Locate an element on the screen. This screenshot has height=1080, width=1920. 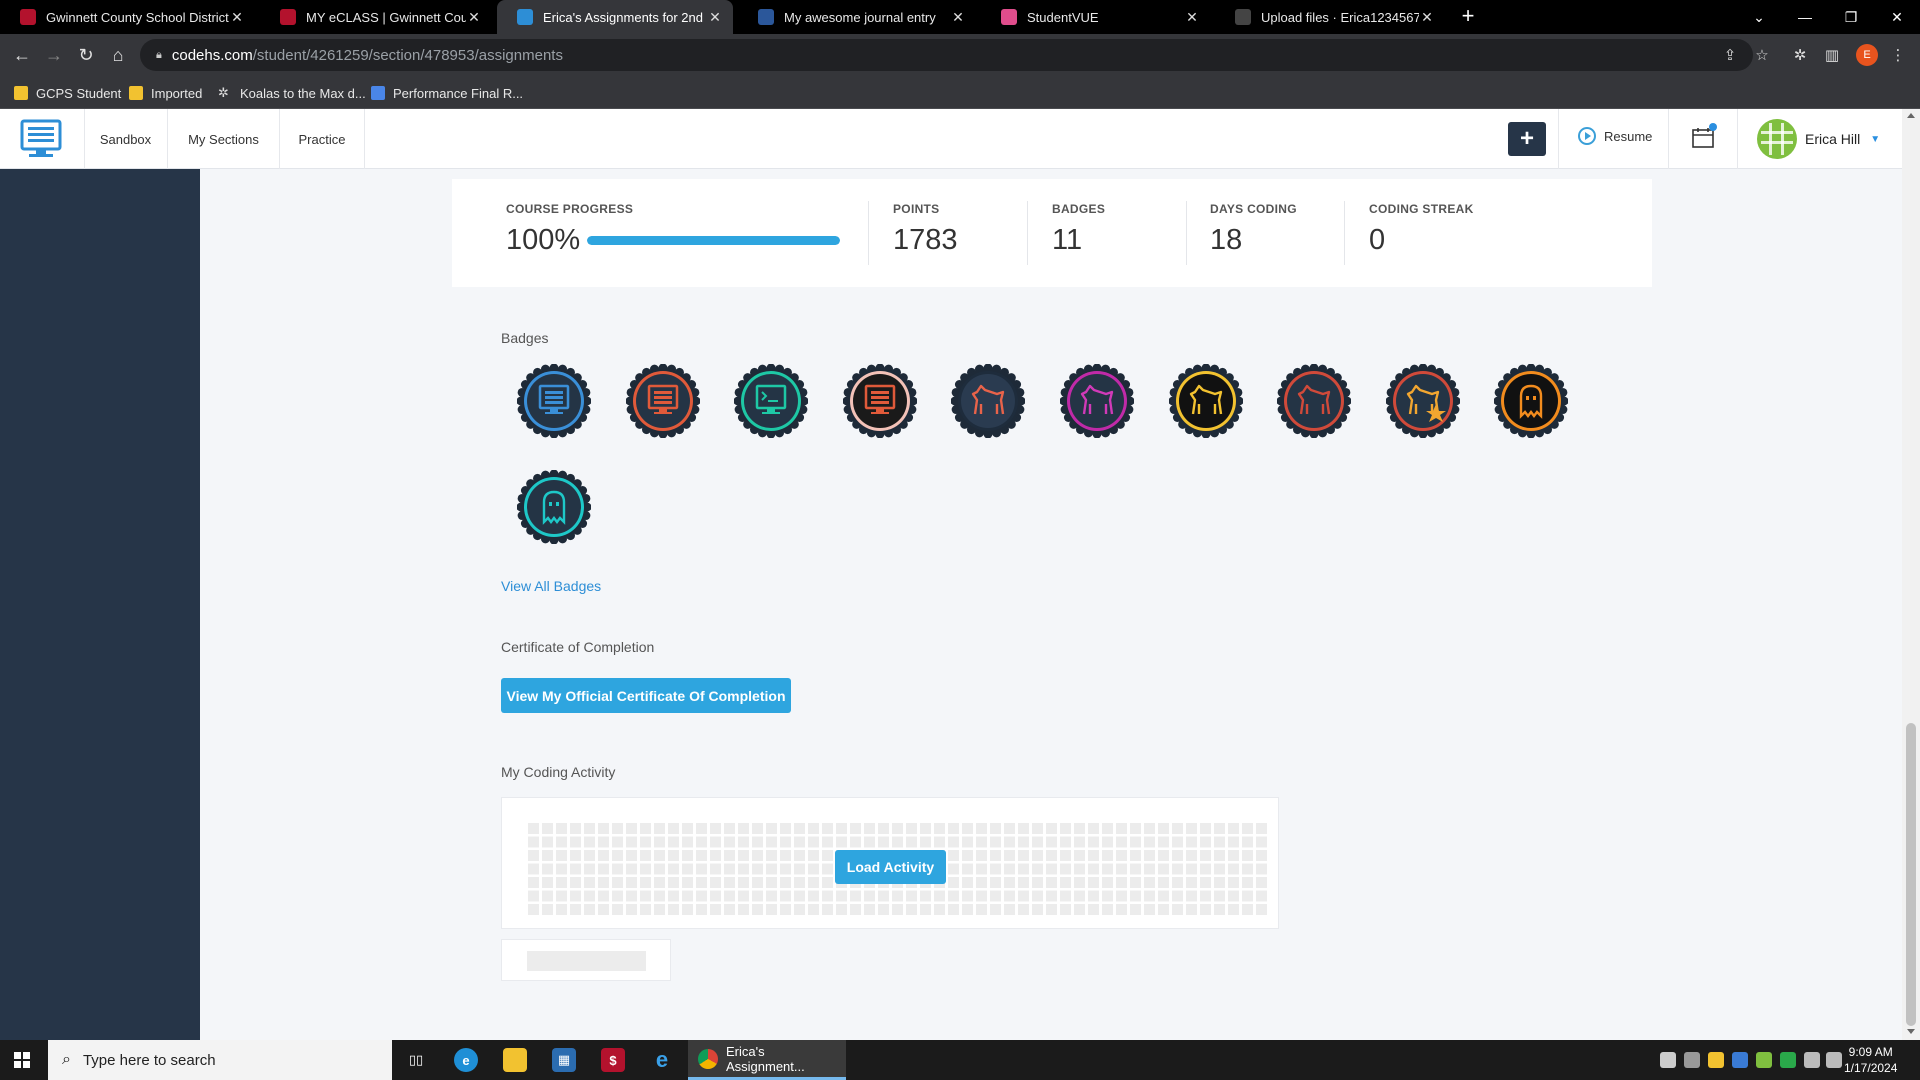
nav-my-sections: My Sections is located at coordinates (224, 139).